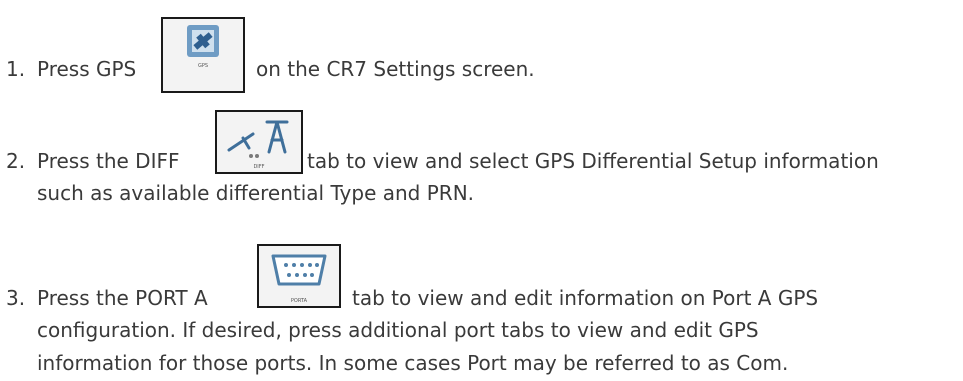  Describe the element at coordinates (87, 69) in the screenshot. I see `step-text-before-icon: Press GPS` at that location.